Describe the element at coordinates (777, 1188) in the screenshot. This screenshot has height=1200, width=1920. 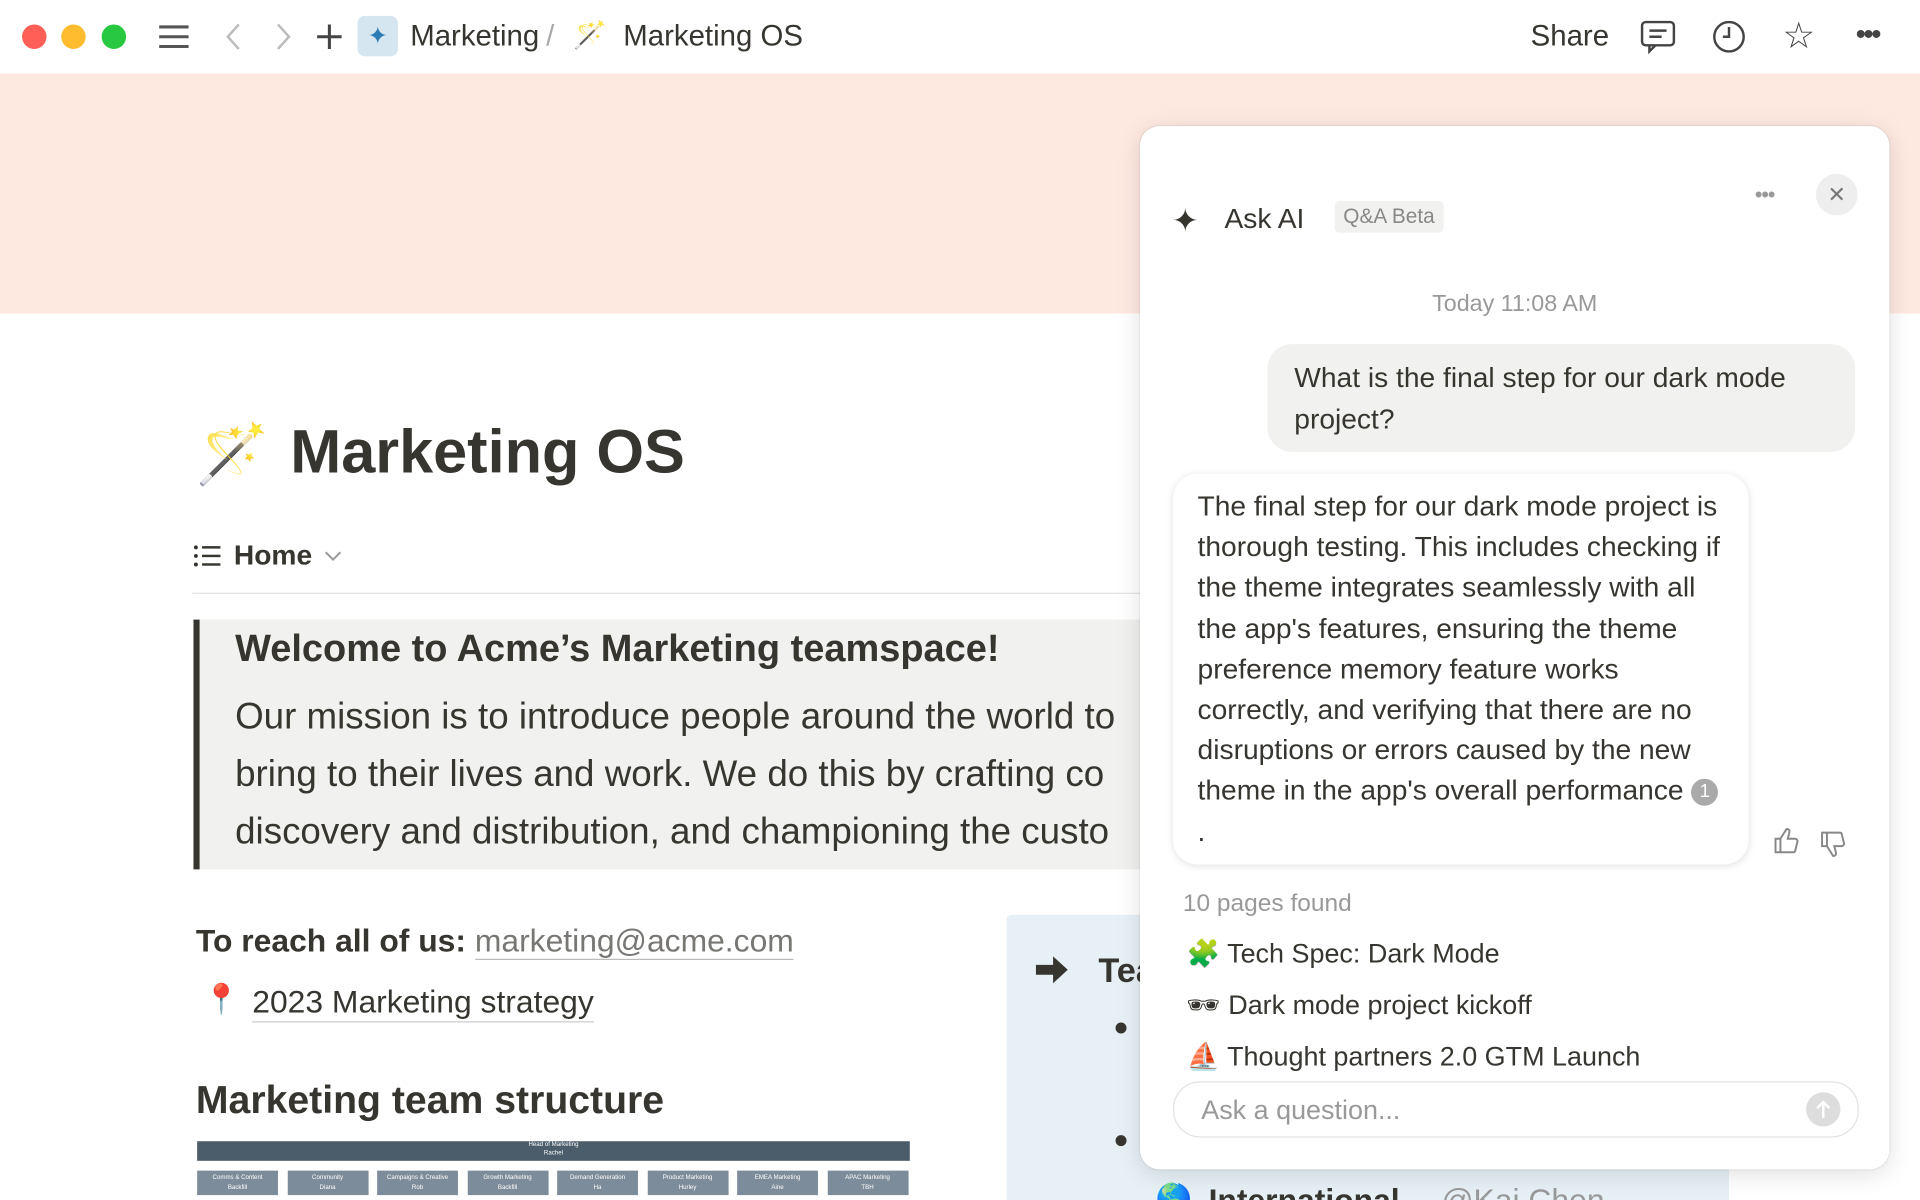
I see `org-name: Aine` at that location.